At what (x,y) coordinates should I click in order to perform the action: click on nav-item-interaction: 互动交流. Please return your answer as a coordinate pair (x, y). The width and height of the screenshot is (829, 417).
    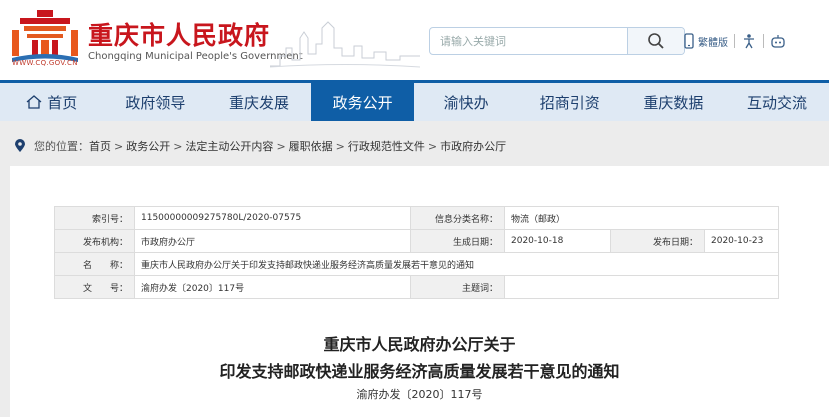
    Looking at the image, I should click on (777, 102).